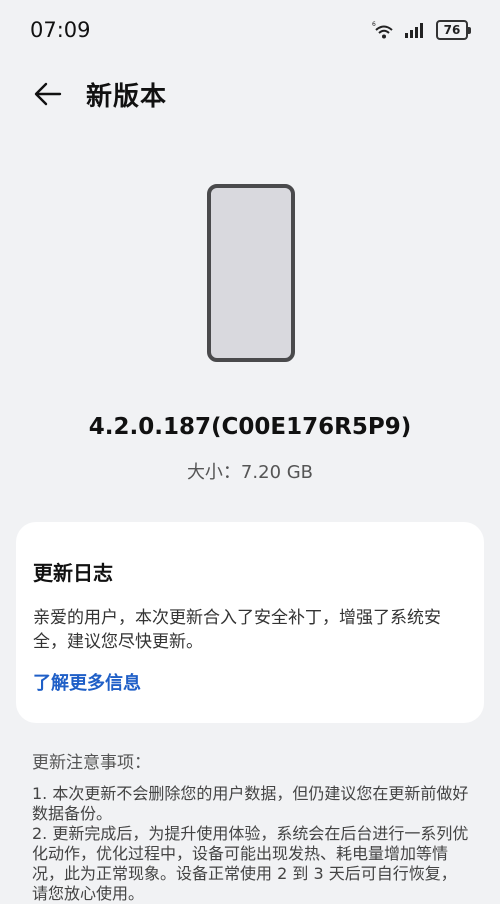 Image resolution: width=500 pixels, height=904 pixels. I want to click on battery-icon: 76, so click(453, 30).